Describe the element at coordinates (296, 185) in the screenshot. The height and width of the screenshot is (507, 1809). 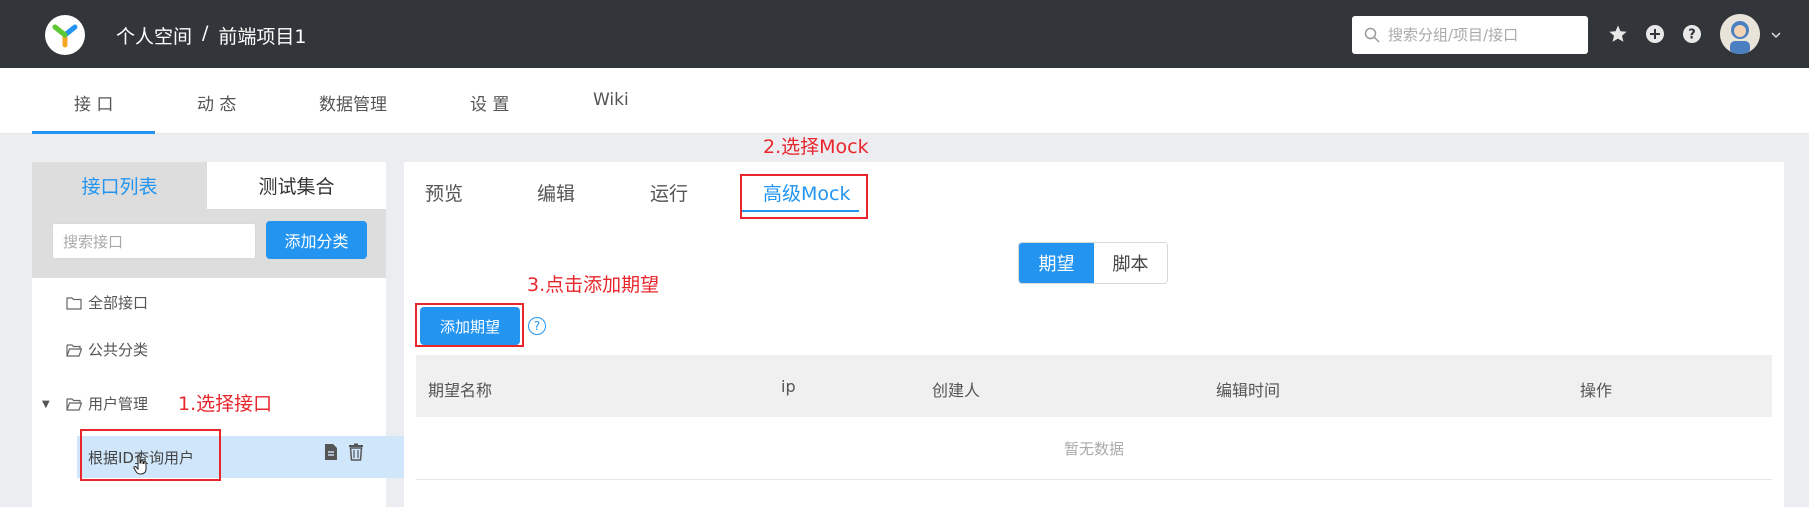
I see `tab-test-collection: 测试集合` at that location.